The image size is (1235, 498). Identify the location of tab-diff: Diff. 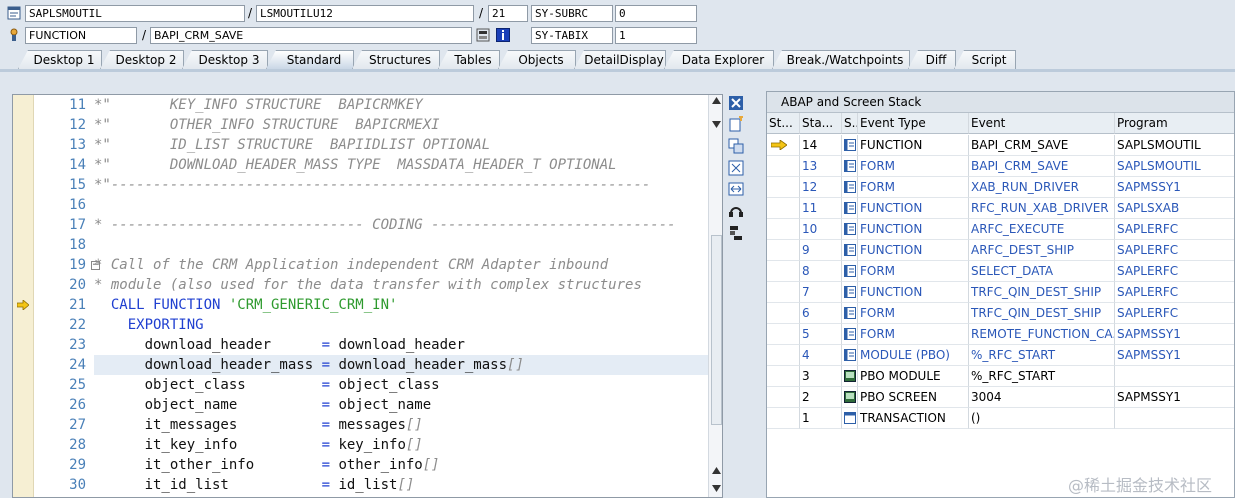
(932, 59).